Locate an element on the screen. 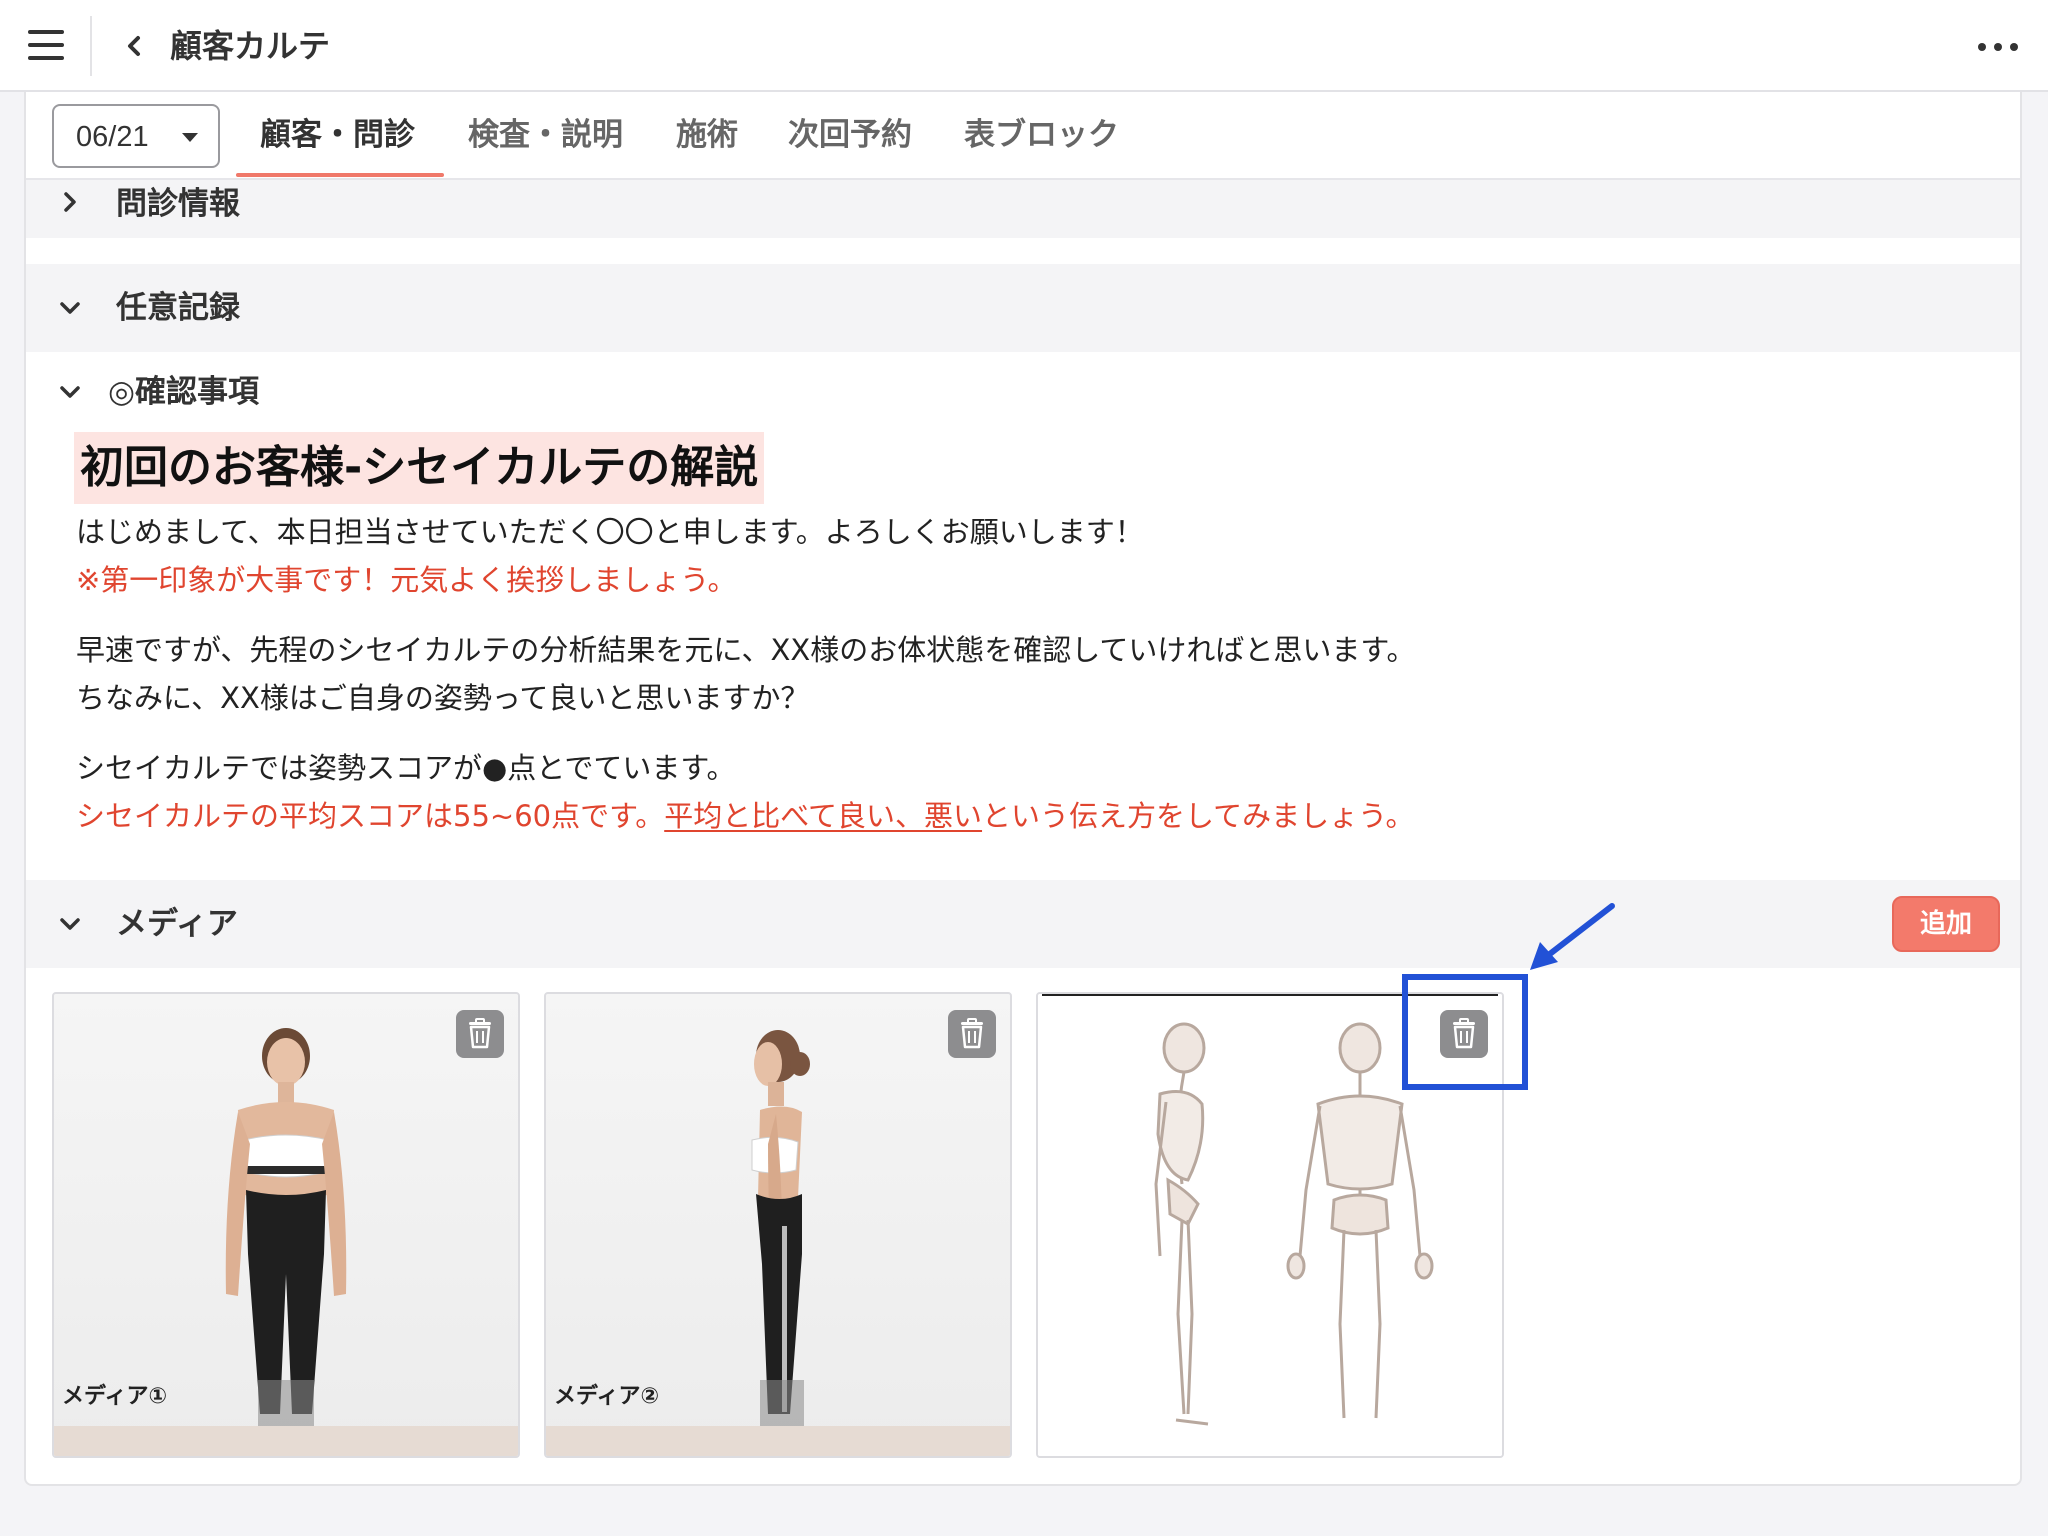 Image resolution: width=2048 pixels, height=1536 pixels. content-text: という伝え方をしてみましょう。 is located at coordinates (1198, 816).